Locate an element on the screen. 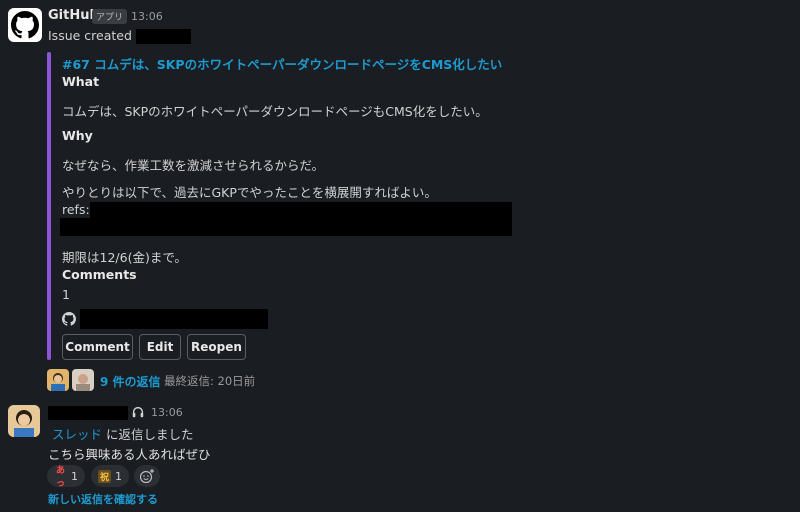 The width and height of the screenshot is (800, 512). new-replies-link: 新しい返信を確認する is located at coordinates (103, 499).